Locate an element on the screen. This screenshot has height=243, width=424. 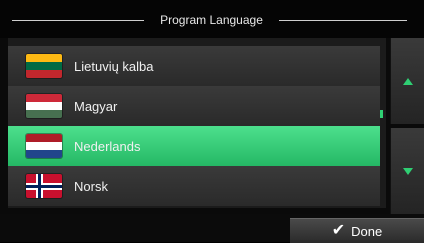
language-label: Magyar is located at coordinates (96, 106).